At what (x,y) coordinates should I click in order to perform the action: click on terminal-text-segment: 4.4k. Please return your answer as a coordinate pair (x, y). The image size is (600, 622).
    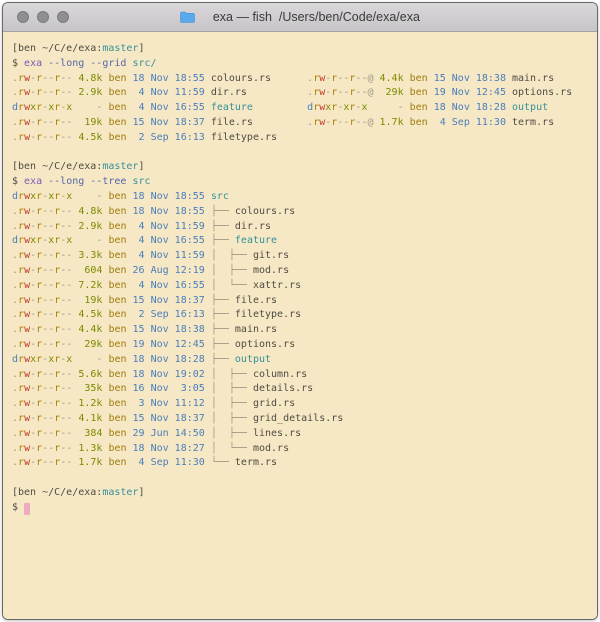
    Looking at the image, I should click on (90, 330).